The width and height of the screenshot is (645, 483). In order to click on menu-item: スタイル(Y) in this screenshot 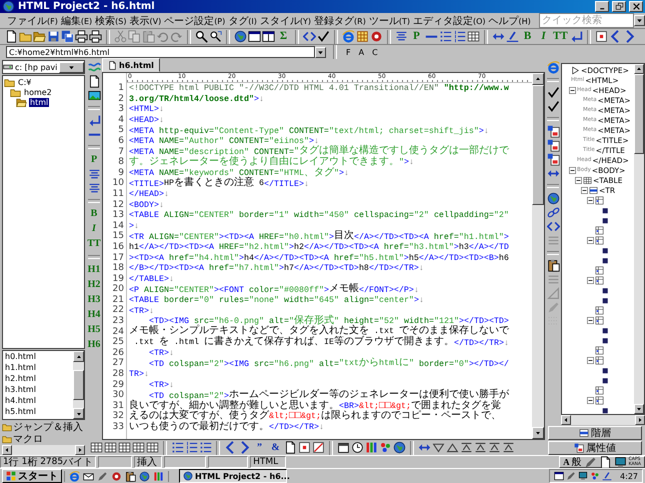, I will do `click(285, 21)`.